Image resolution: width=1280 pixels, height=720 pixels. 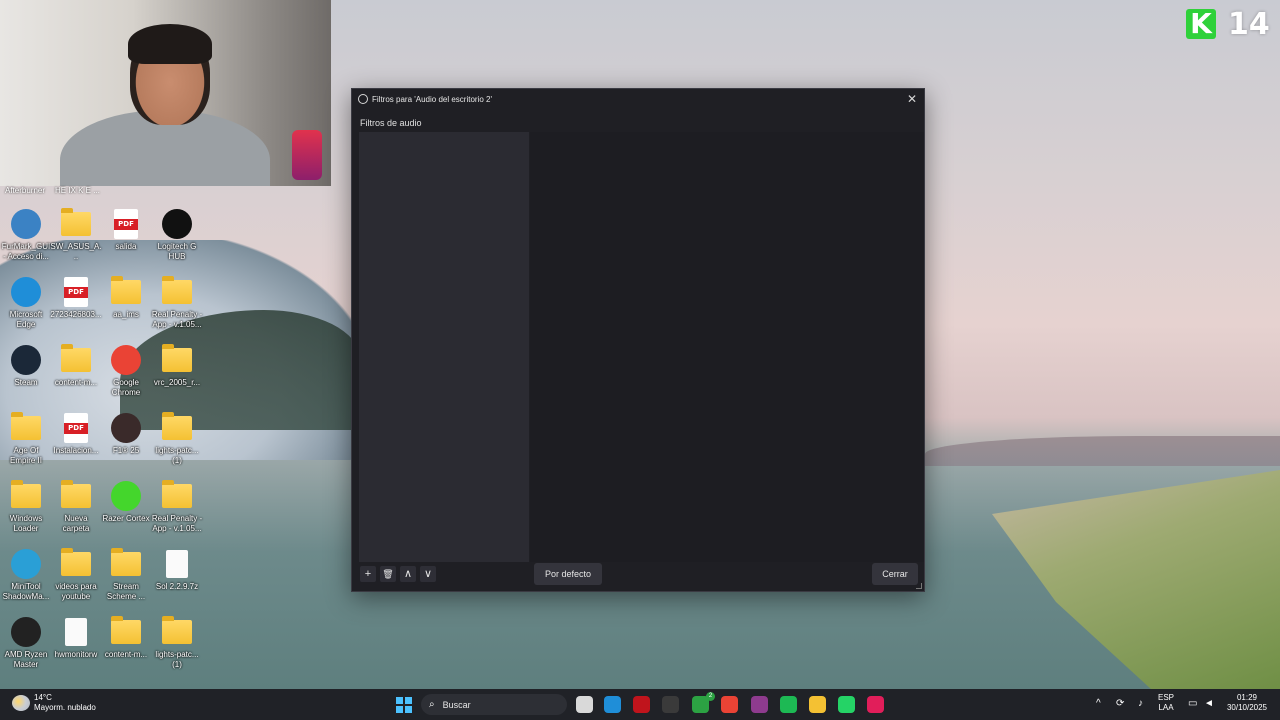 I want to click on desktop-icon-label: Steam, so click(x=26, y=382).